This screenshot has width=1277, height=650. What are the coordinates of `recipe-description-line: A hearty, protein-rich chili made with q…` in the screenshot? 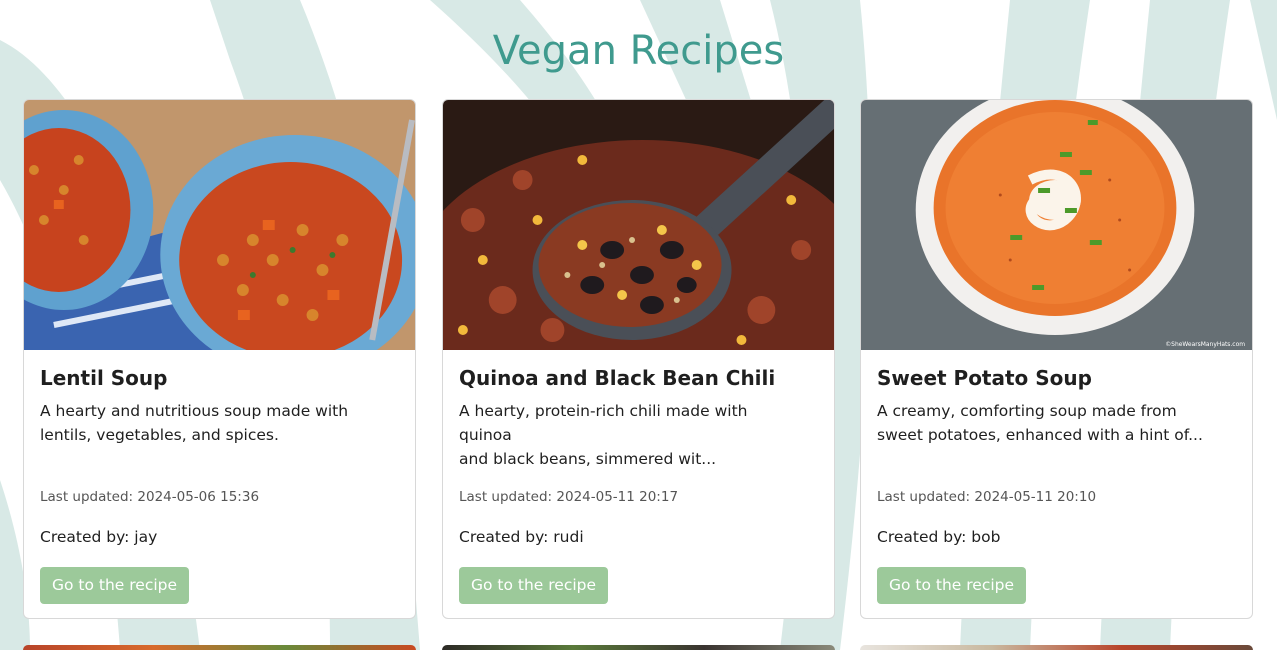 It's located at (603, 423).